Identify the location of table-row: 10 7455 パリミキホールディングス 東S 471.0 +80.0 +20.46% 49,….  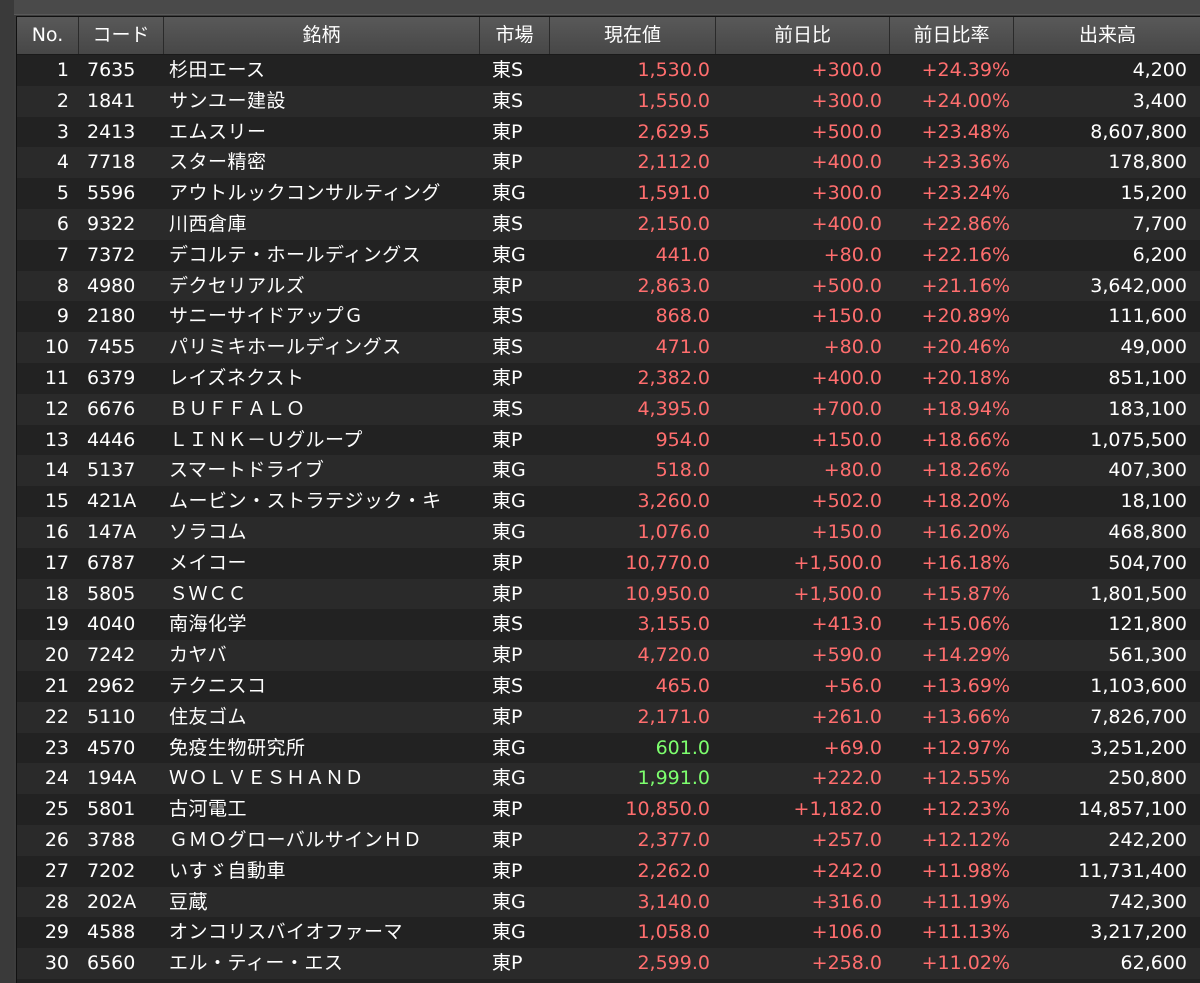
(608, 347).